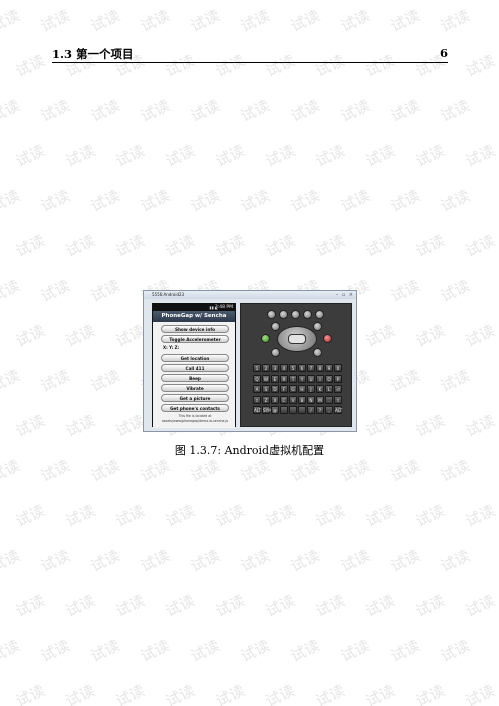  What do you see at coordinates (311, 378) in the screenshot?
I see `keyboard-key: U` at bounding box center [311, 378].